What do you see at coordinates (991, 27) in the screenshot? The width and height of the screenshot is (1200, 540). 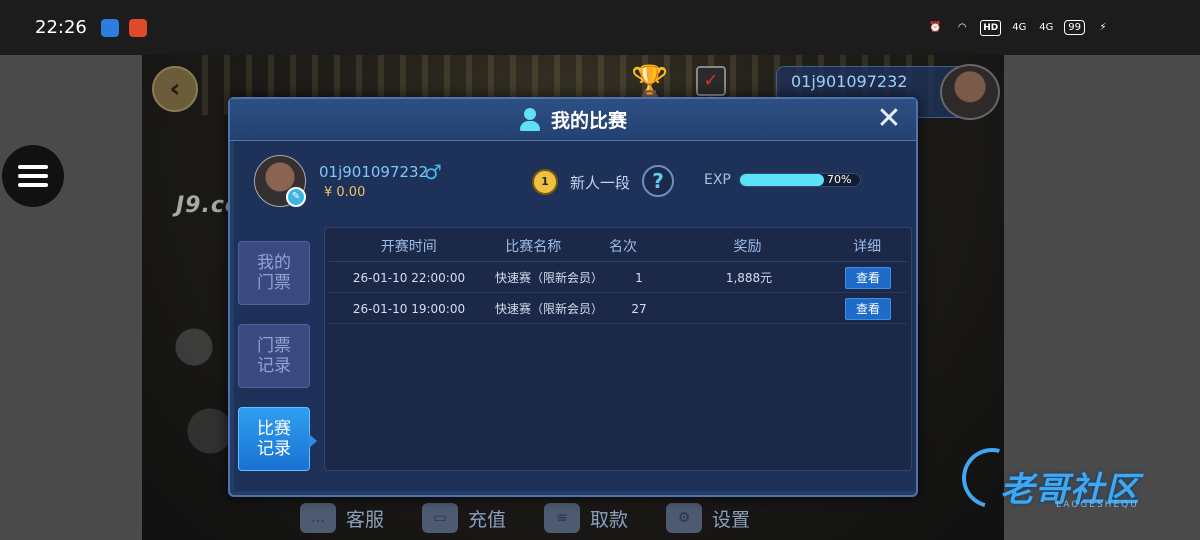 I see `hd-voice-icon: HD` at bounding box center [991, 27].